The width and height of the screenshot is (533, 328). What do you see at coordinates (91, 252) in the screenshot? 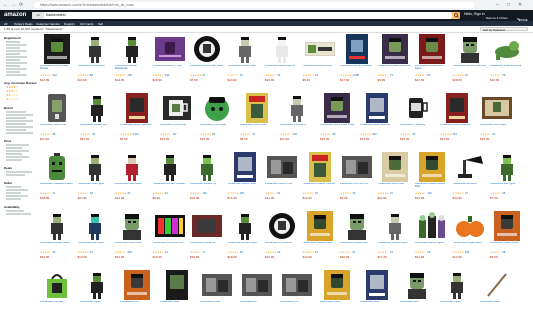
I see `review-count: 47` at bounding box center [91, 252].